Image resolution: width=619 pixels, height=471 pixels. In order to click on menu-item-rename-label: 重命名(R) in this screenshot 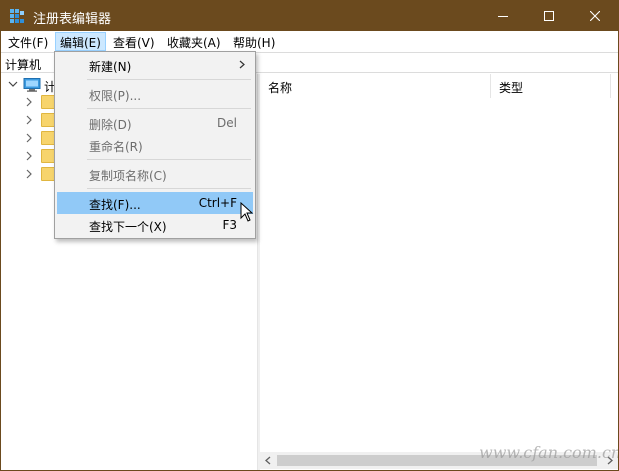, I will do `click(116, 147)`.